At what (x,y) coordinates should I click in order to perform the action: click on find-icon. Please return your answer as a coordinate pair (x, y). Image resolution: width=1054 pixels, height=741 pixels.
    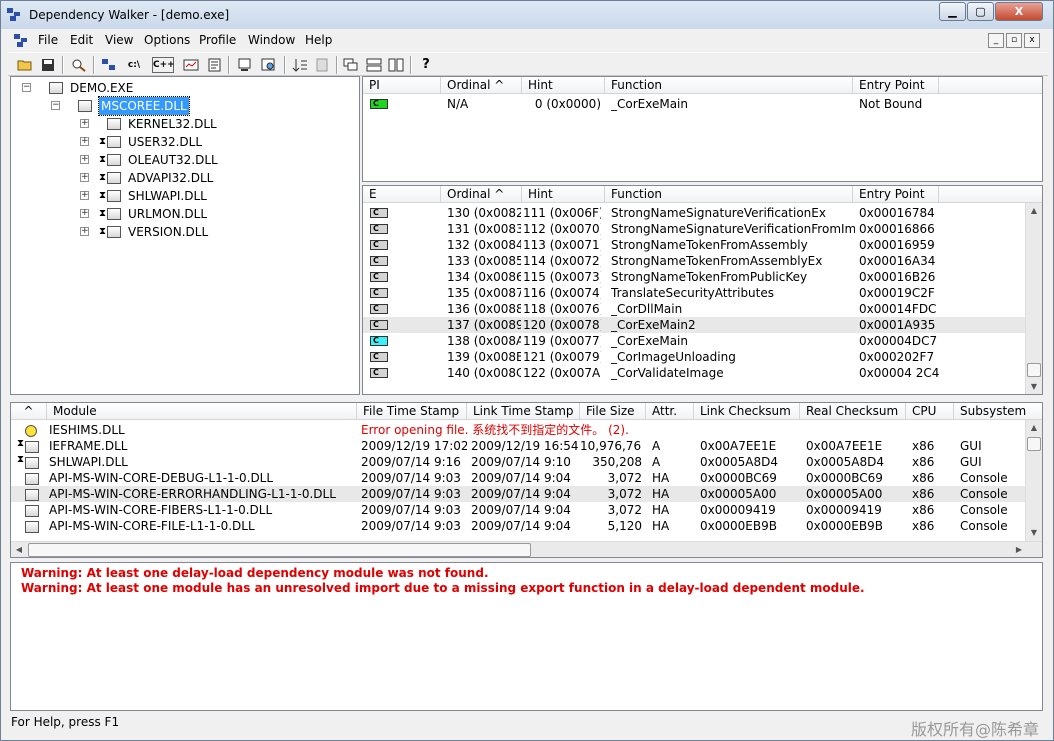
    Looking at the image, I should click on (79, 65).